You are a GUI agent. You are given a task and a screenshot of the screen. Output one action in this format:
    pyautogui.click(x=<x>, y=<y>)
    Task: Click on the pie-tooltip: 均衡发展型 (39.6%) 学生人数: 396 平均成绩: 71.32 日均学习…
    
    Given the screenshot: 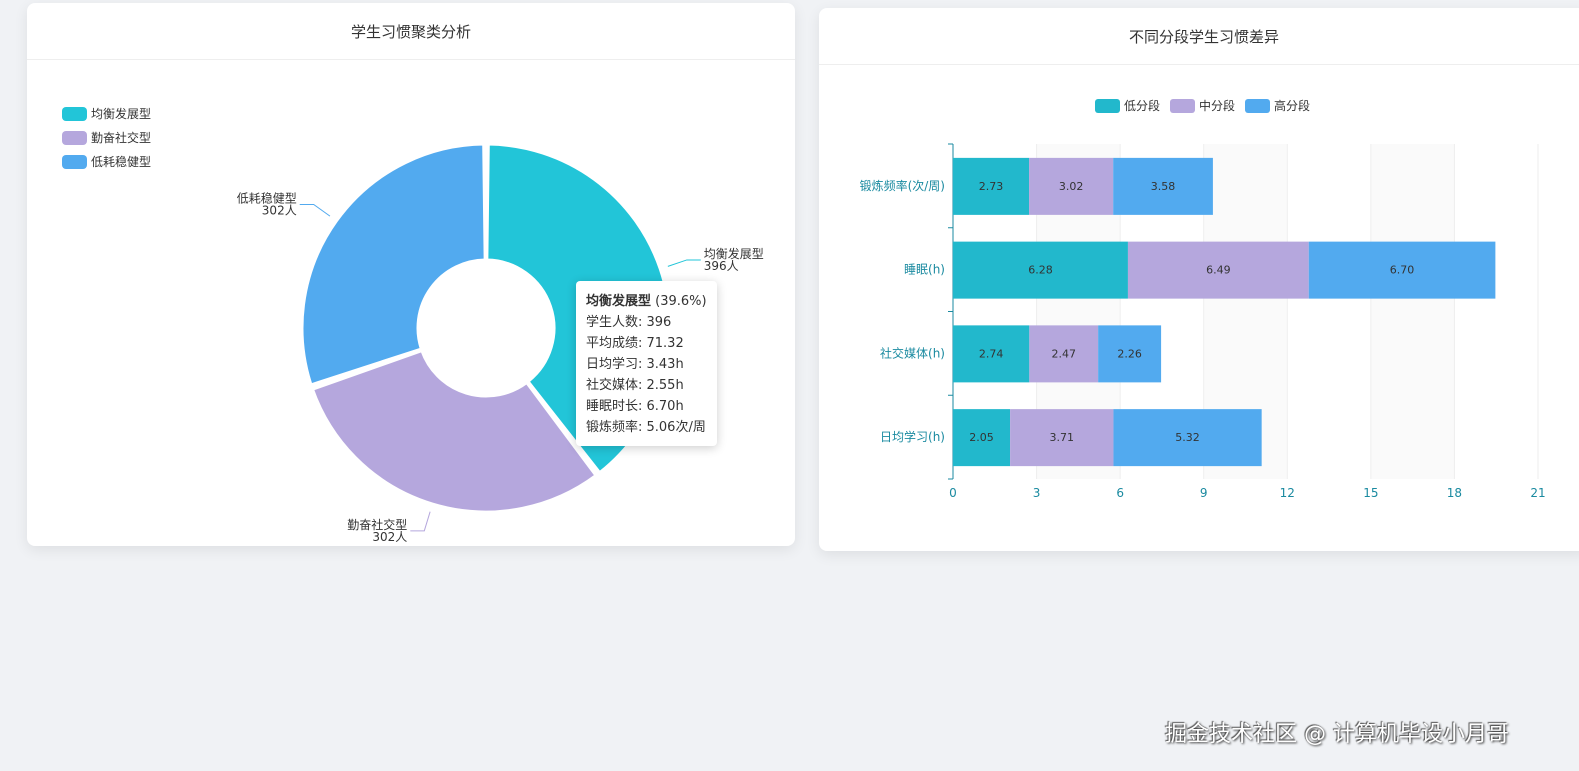 What is the action you would take?
    pyautogui.click(x=646, y=363)
    